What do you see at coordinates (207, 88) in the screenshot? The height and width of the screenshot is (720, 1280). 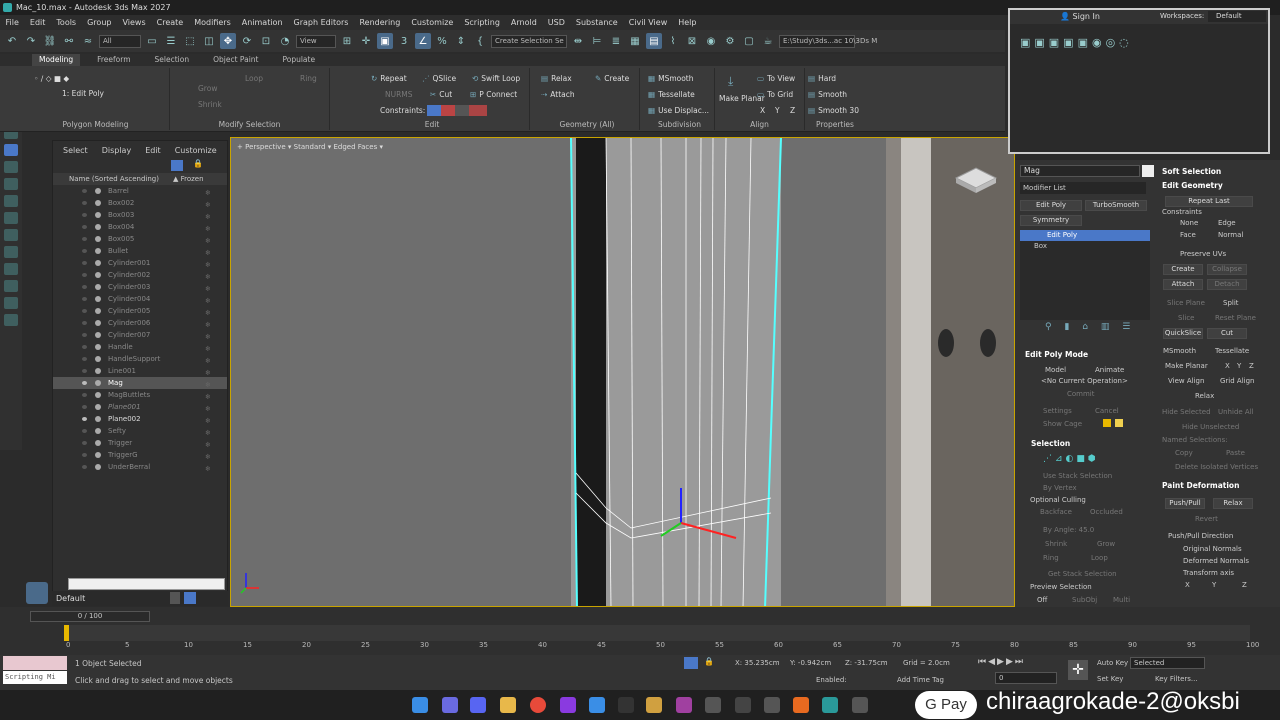 I see `grow-button: Grow` at bounding box center [207, 88].